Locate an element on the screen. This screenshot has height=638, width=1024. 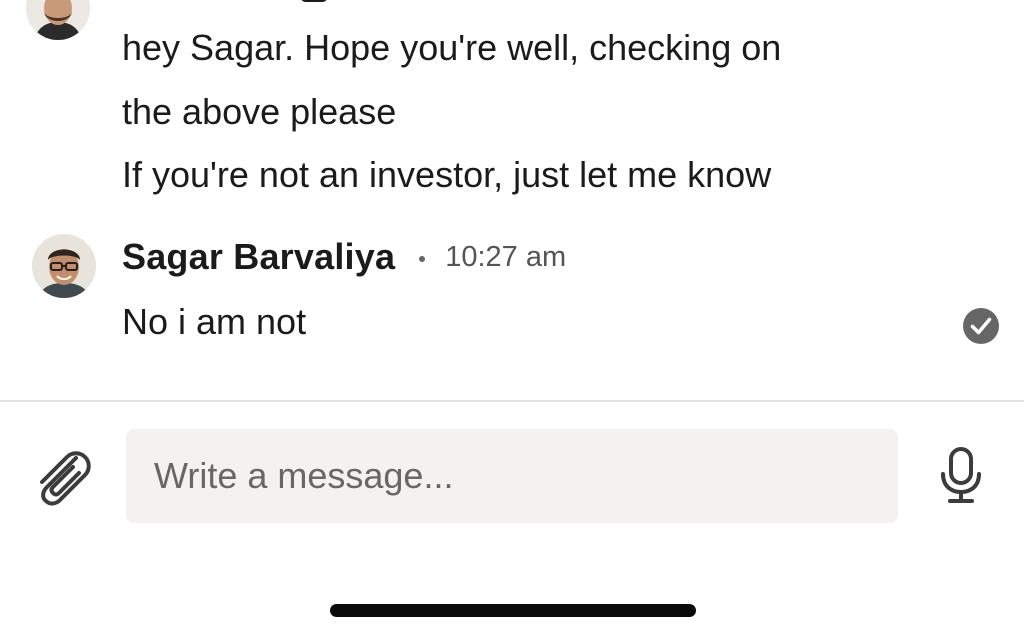
separator-dot is located at coordinates (422, 259).